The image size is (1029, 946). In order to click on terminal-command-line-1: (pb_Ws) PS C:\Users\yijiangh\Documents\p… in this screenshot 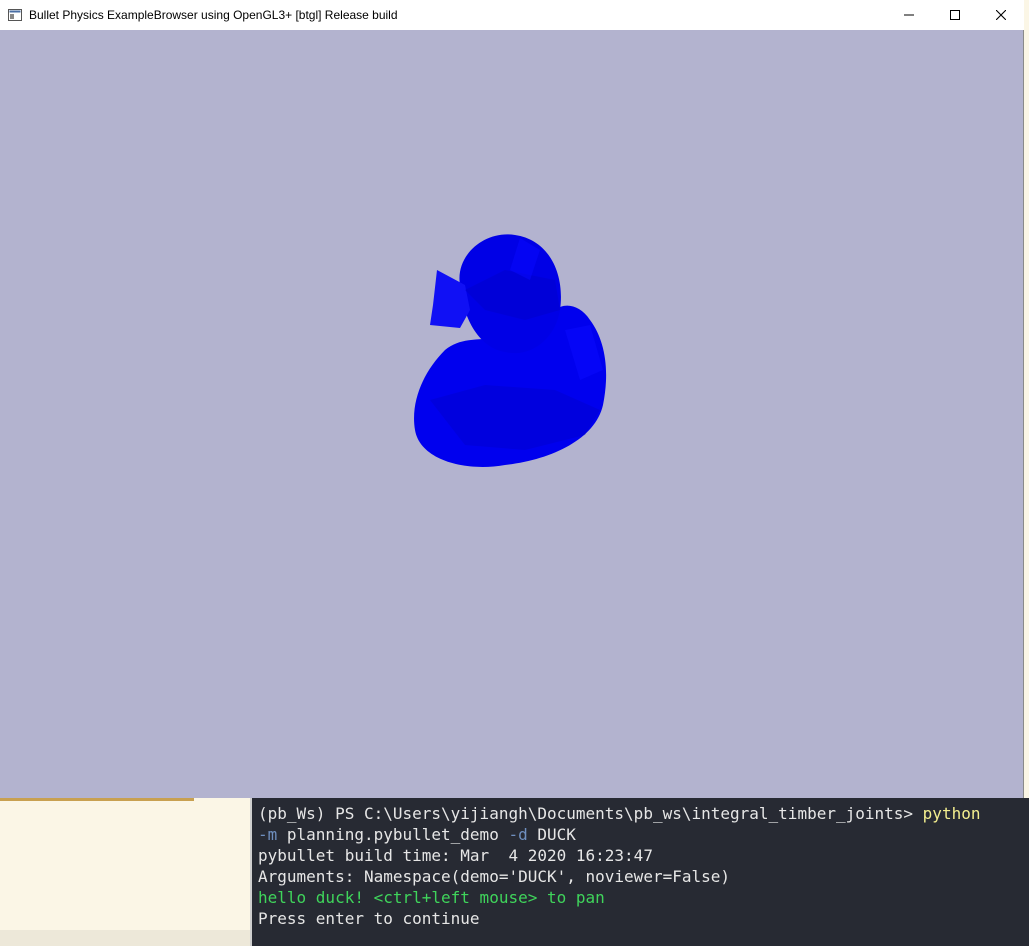, I will do `click(643, 813)`.